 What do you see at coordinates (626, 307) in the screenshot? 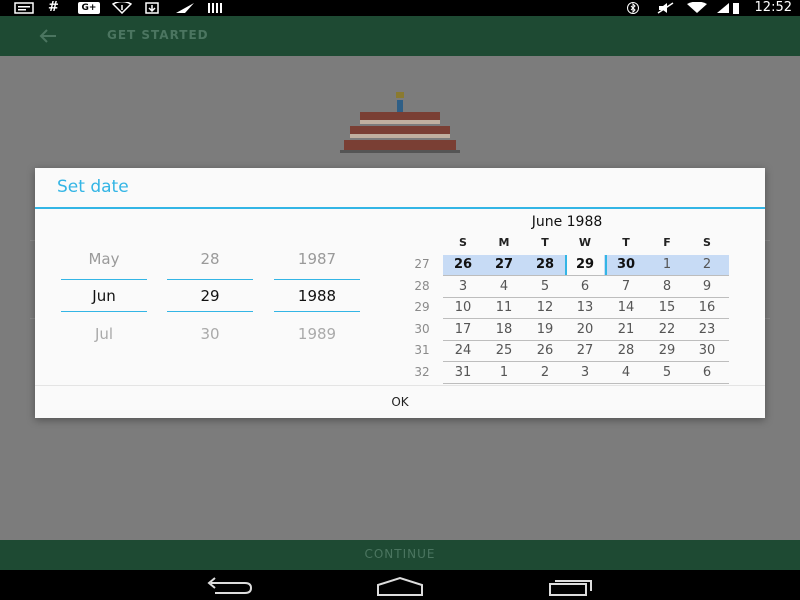
I see `calendar-day: 14` at bounding box center [626, 307].